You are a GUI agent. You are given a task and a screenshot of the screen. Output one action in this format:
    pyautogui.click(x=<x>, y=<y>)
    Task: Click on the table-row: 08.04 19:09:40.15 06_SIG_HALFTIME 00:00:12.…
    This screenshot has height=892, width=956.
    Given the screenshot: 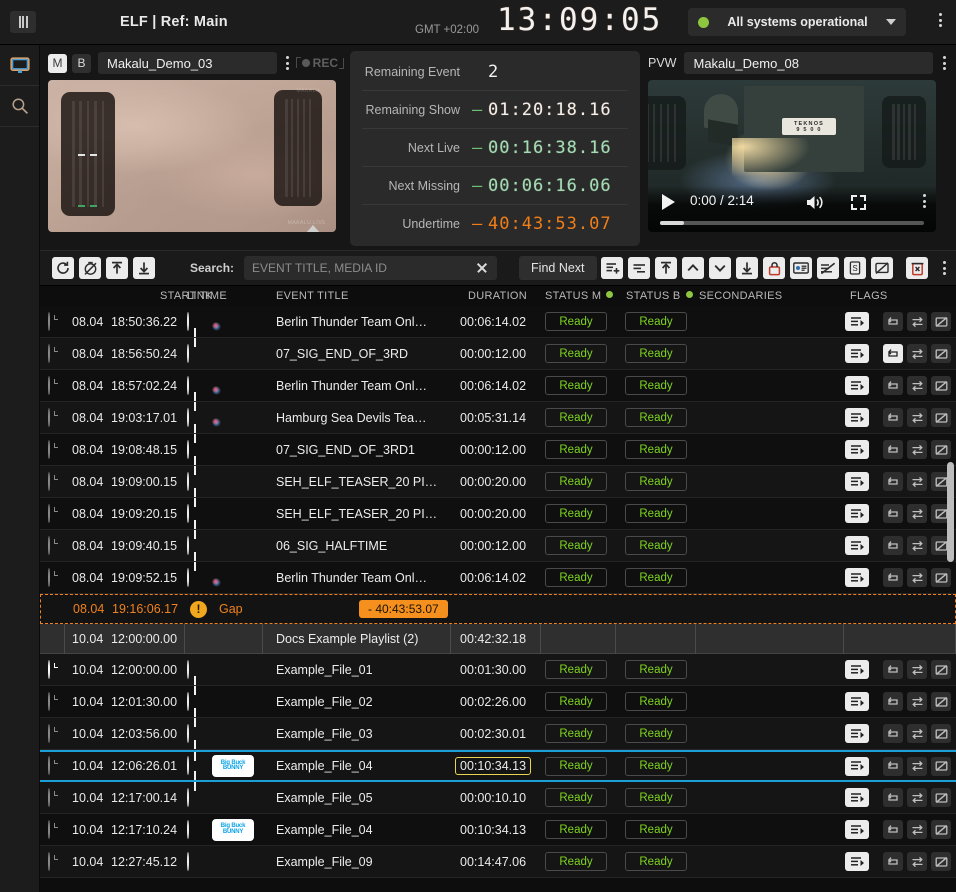 What is the action you would take?
    pyautogui.click(x=498, y=546)
    